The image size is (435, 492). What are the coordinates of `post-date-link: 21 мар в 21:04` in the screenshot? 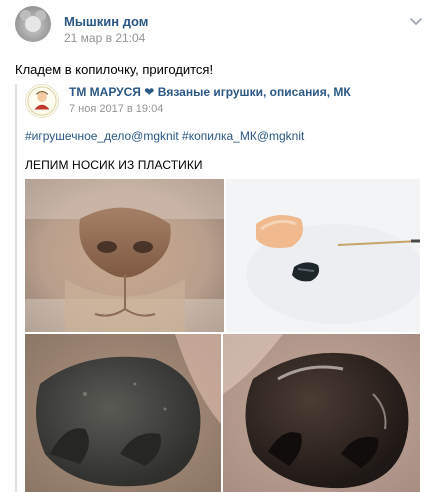 It's located at (104, 38).